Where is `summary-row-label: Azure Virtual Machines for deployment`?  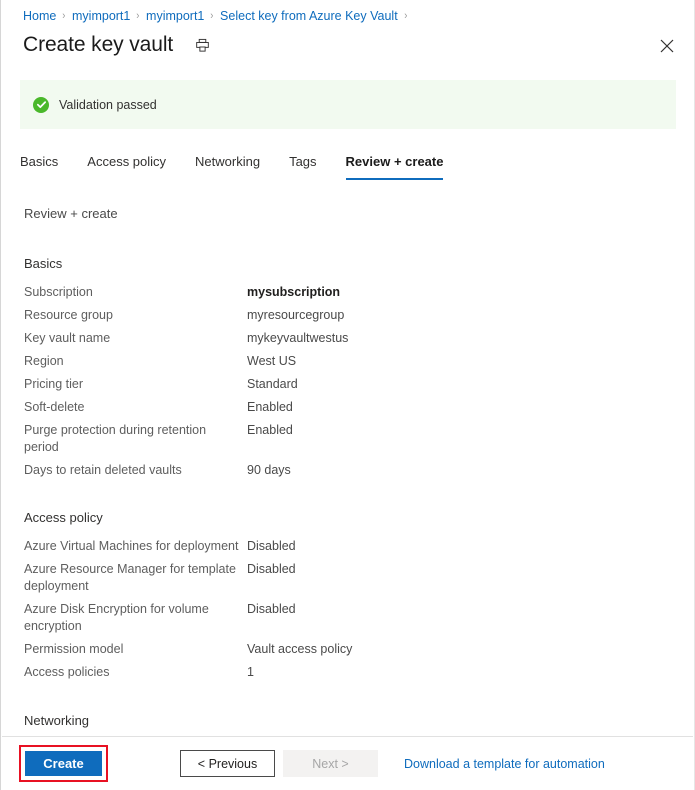 summary-row-label: Azure Virtual Machines for deployment is located at coordinates (131, 546).